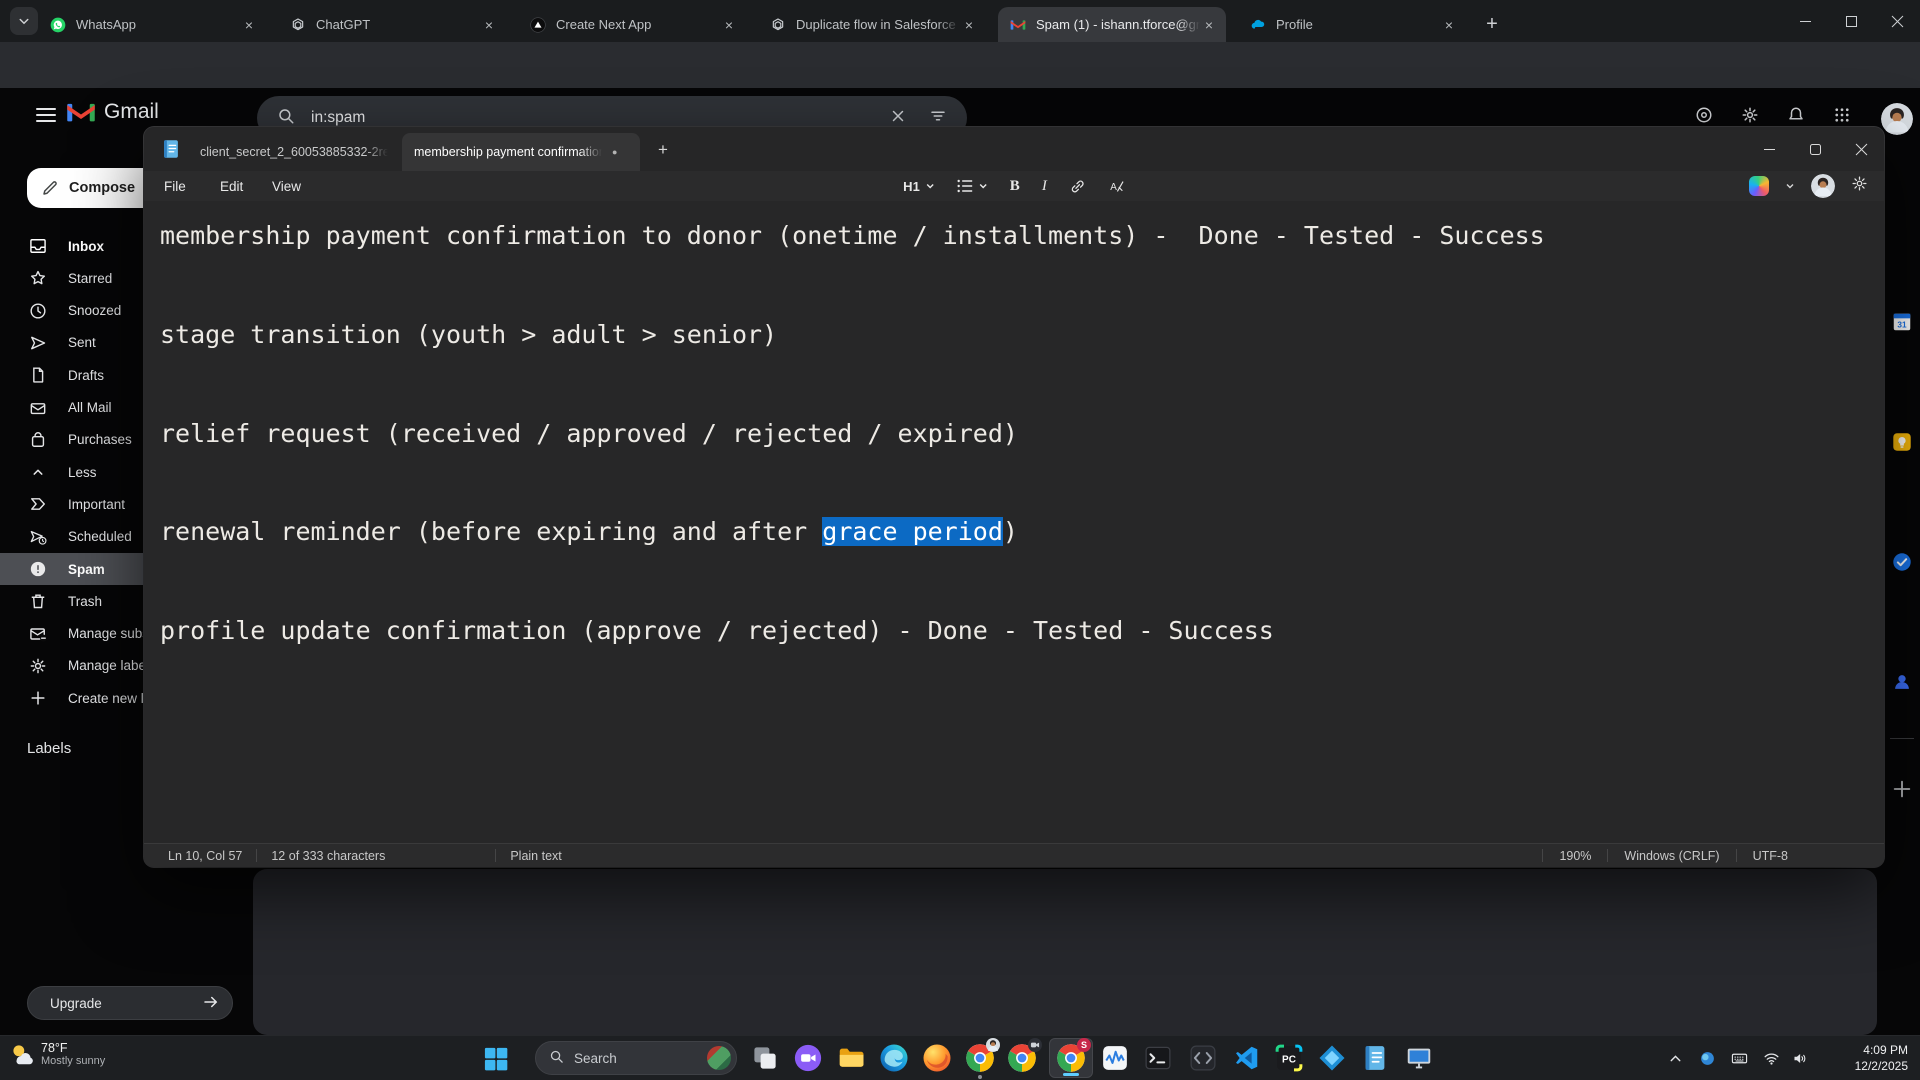 The width and height of the screenshot is (1920, 1080). What do you see at coordinates (1675, 1058) in the screenshot?
I see `tray-chevron-up-icon` at bounding box center [1675, 1058].